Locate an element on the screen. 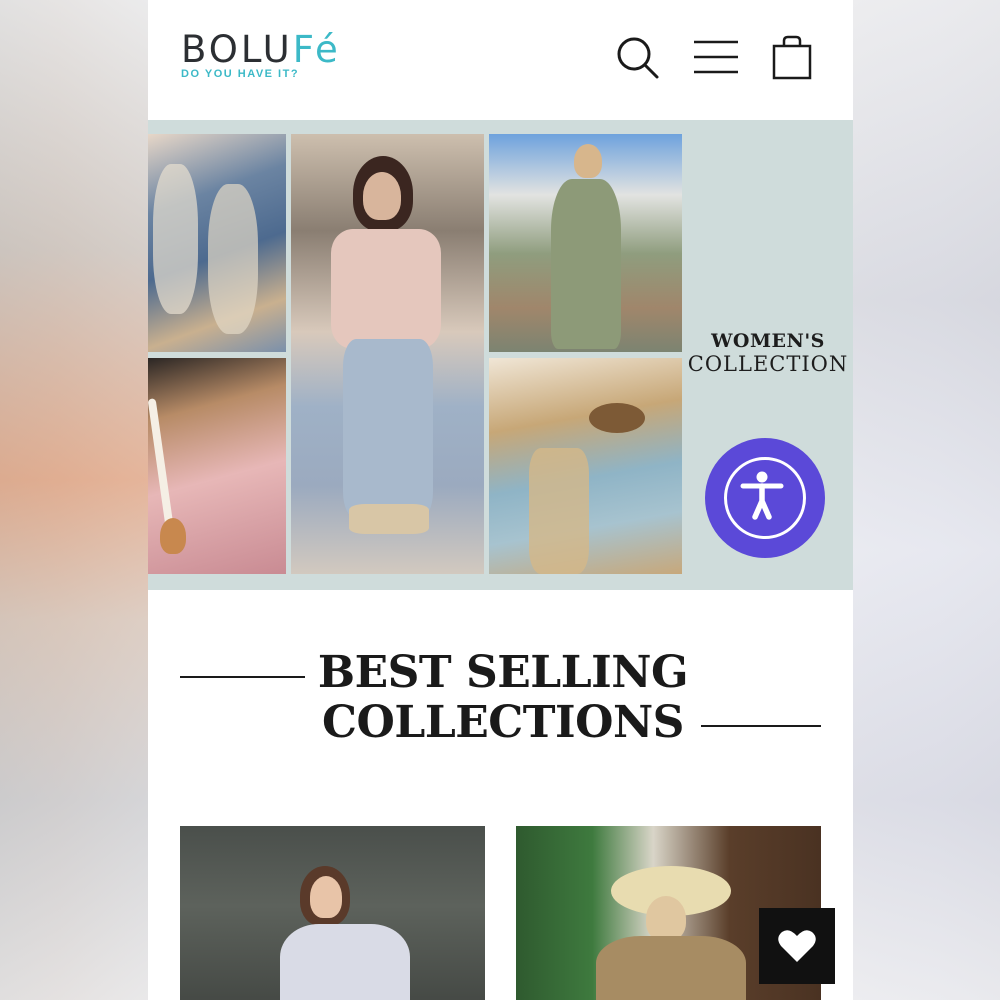  hero-image-green-dress is located at coordinates (585, 243).